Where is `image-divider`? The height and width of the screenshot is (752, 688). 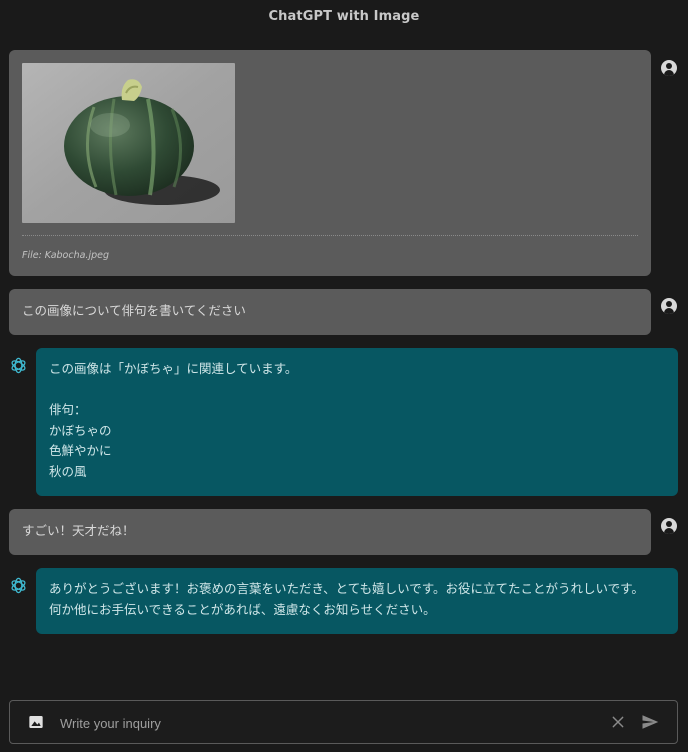 image-divider is located at coordinates (330, 235).